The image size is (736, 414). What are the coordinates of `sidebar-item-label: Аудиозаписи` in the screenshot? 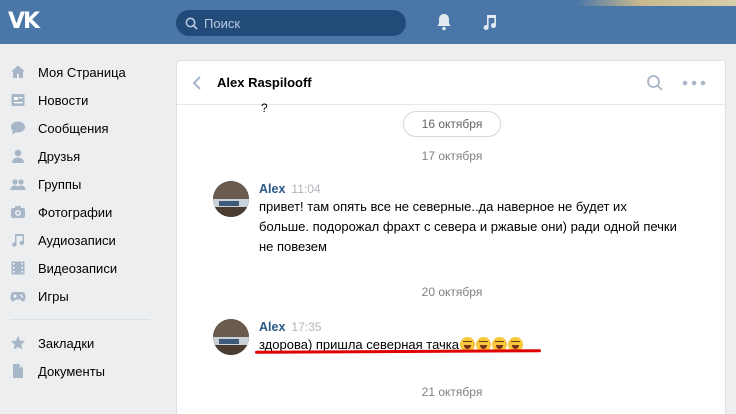 It's located at (77, 240).